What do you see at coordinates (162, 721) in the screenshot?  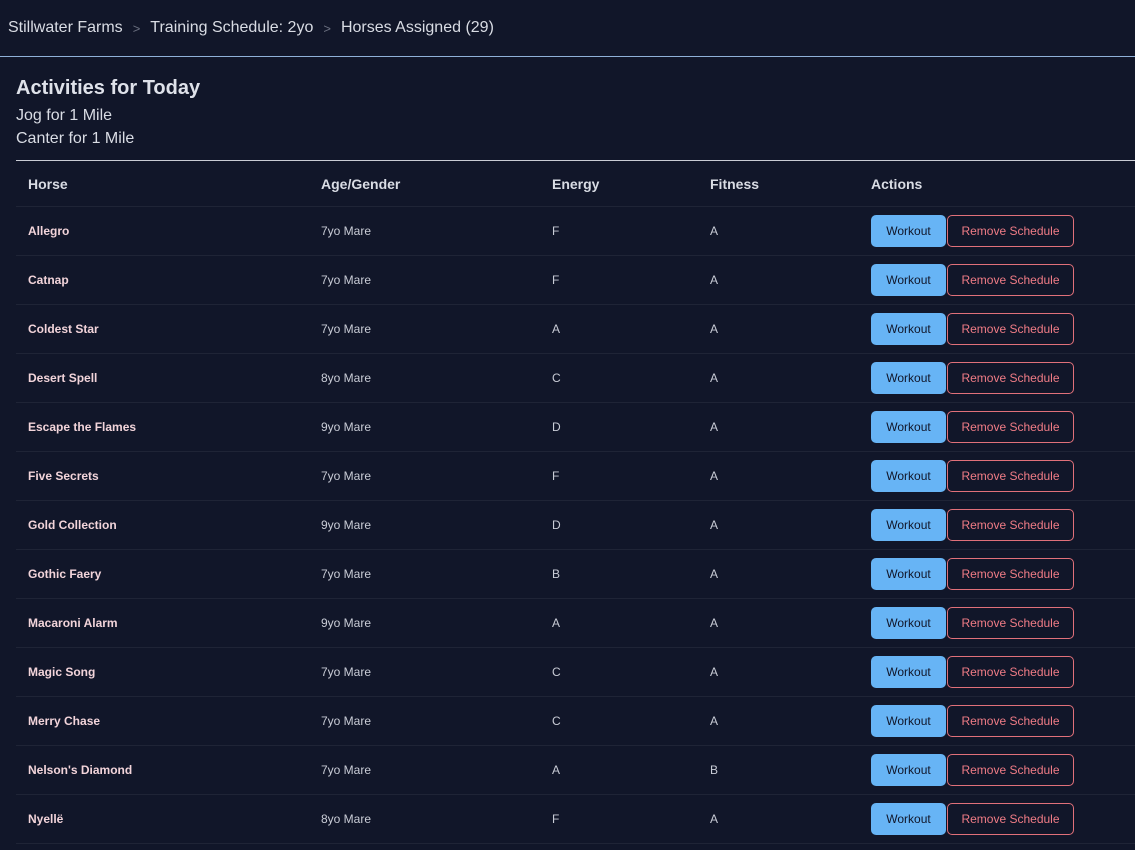 I see `horse-name: Merry Chase` at bounding box center [162, 721].